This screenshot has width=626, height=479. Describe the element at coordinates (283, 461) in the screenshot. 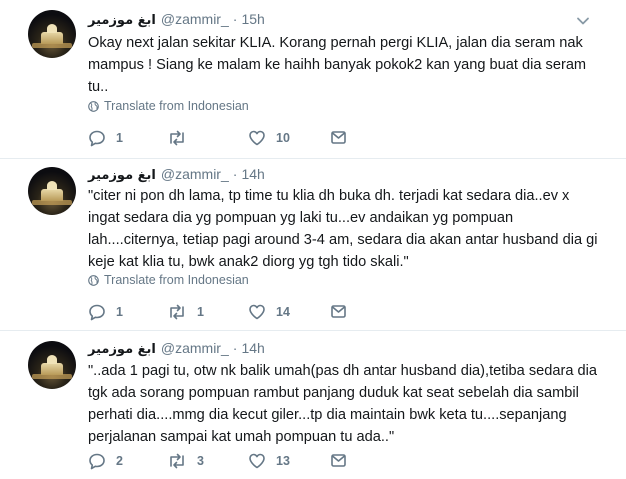

I see `like-count: 13` at that location.